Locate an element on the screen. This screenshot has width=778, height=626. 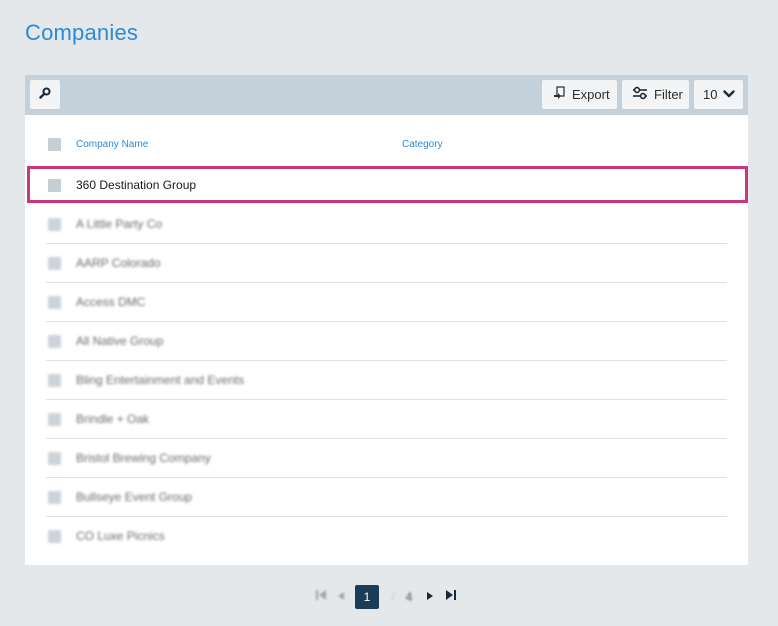
previous-page-button is located at coordinates (341, 597).